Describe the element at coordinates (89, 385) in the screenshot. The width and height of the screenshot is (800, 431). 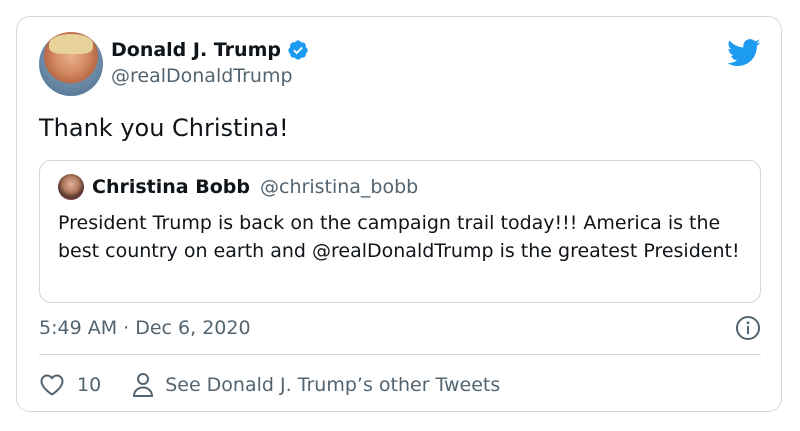
I see `like-count: 10` at that location.